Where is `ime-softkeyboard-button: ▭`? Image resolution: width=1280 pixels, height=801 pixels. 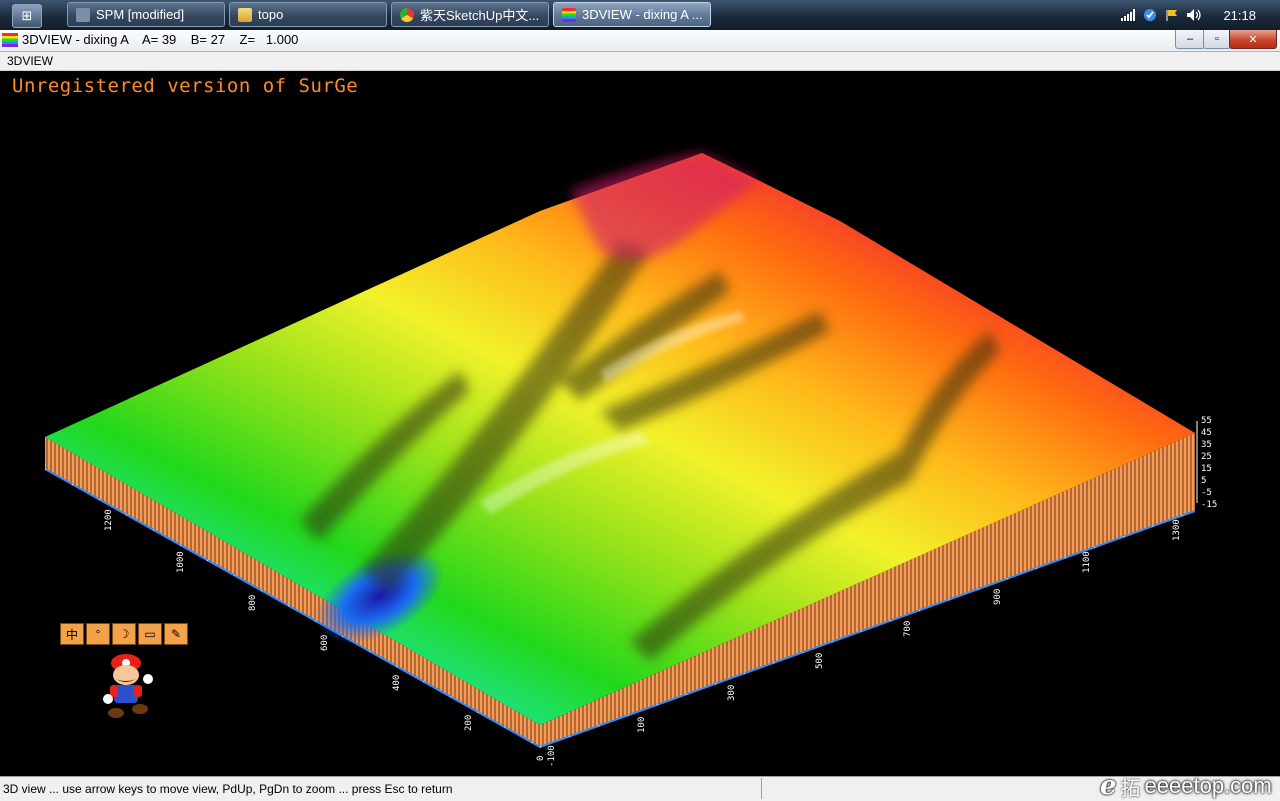
ime-softkeyboard-button: ▭ is located at coordinates (150, 634).